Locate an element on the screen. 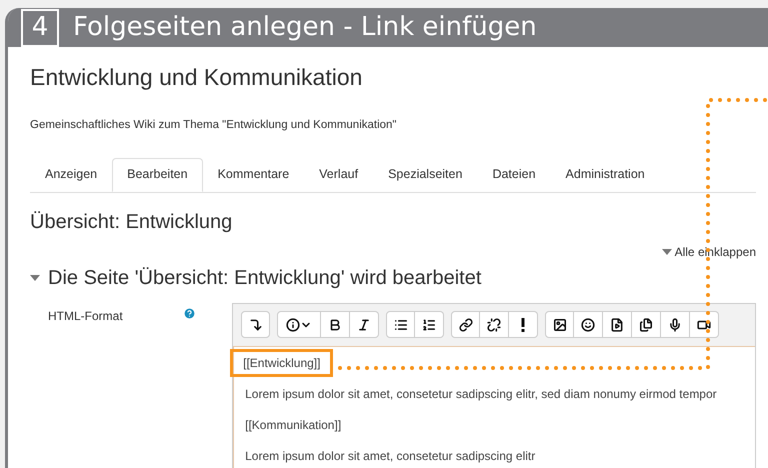  image-icon is located at coordinates (559, 325).